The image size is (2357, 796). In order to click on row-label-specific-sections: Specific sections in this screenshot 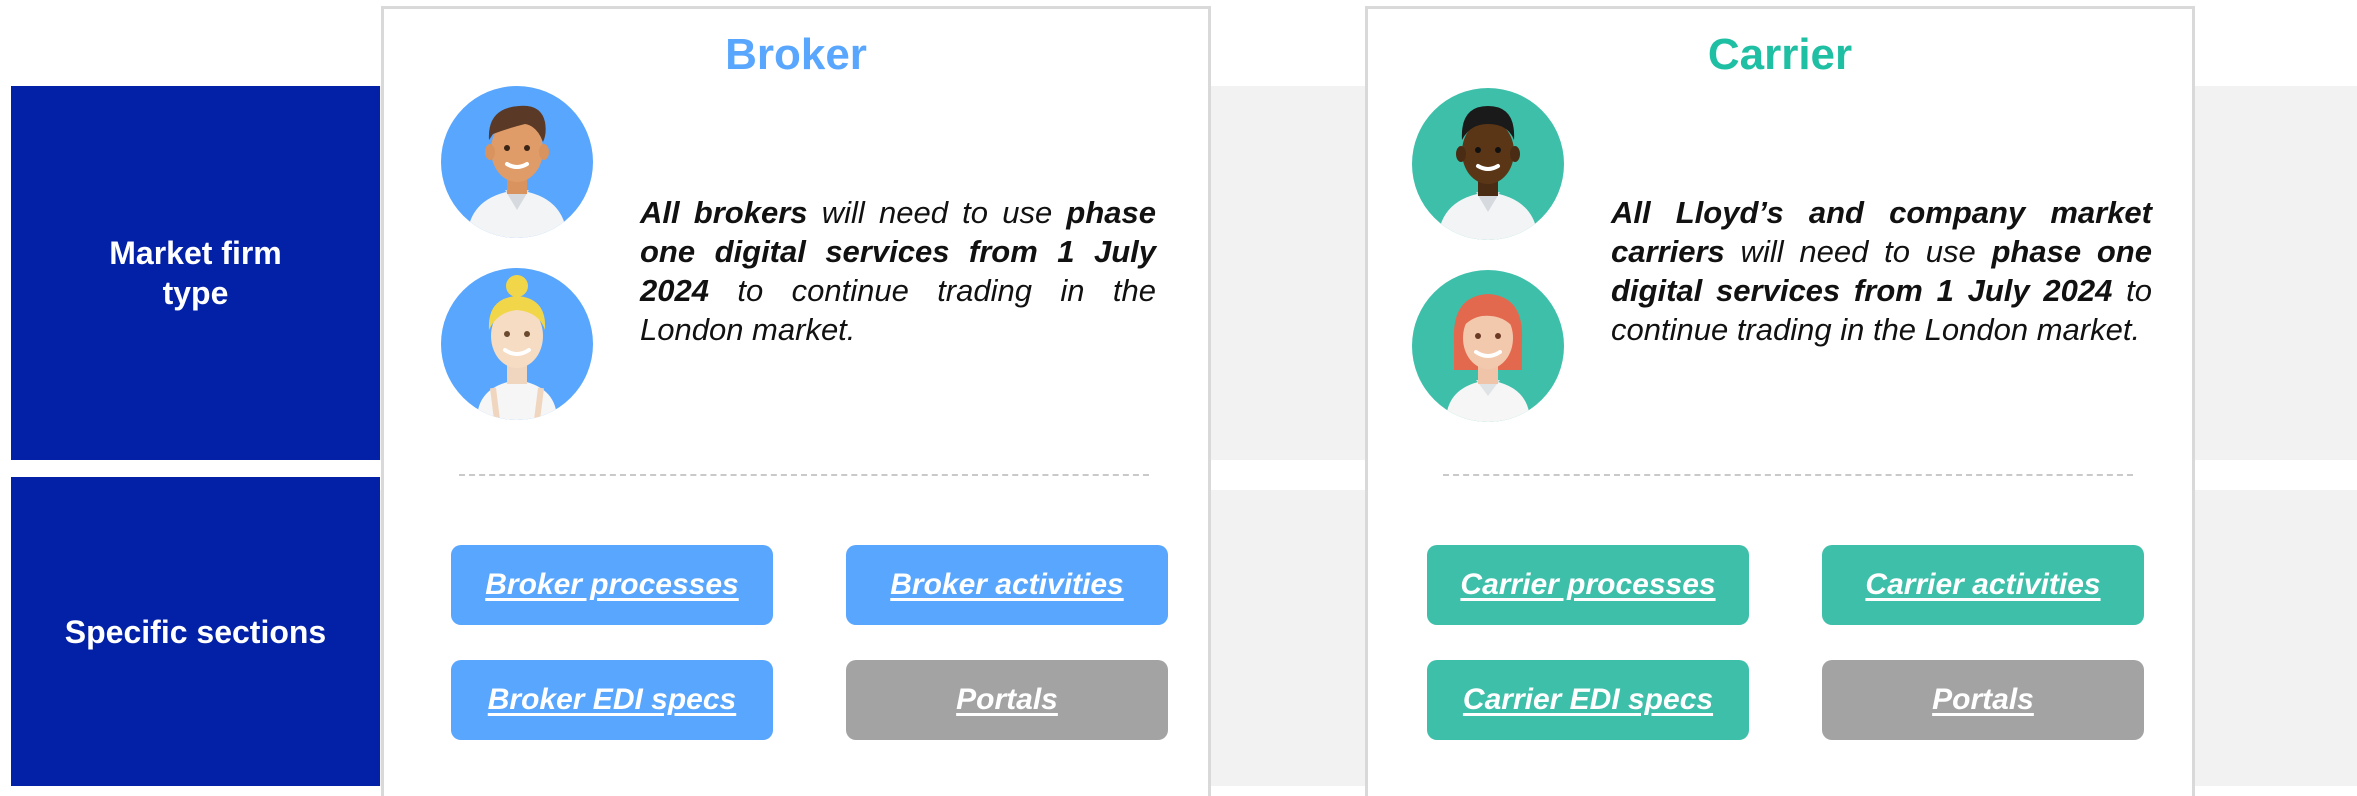, I will do `click(195, 631)`.